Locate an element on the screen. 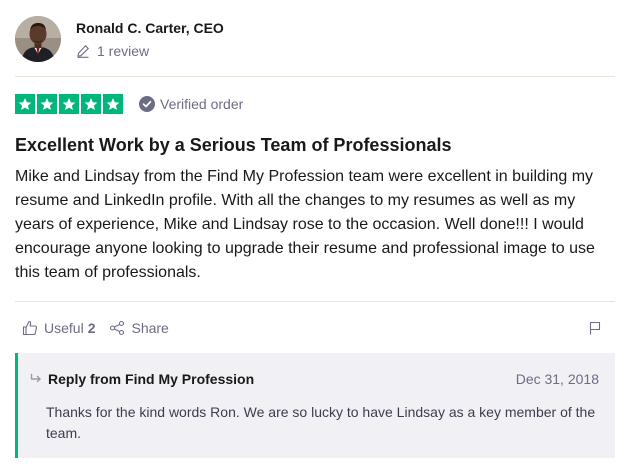 Image resolution: width=633 pixels, height=475 pixels. rating-row: Verified order is located at coordinates (129, 104).